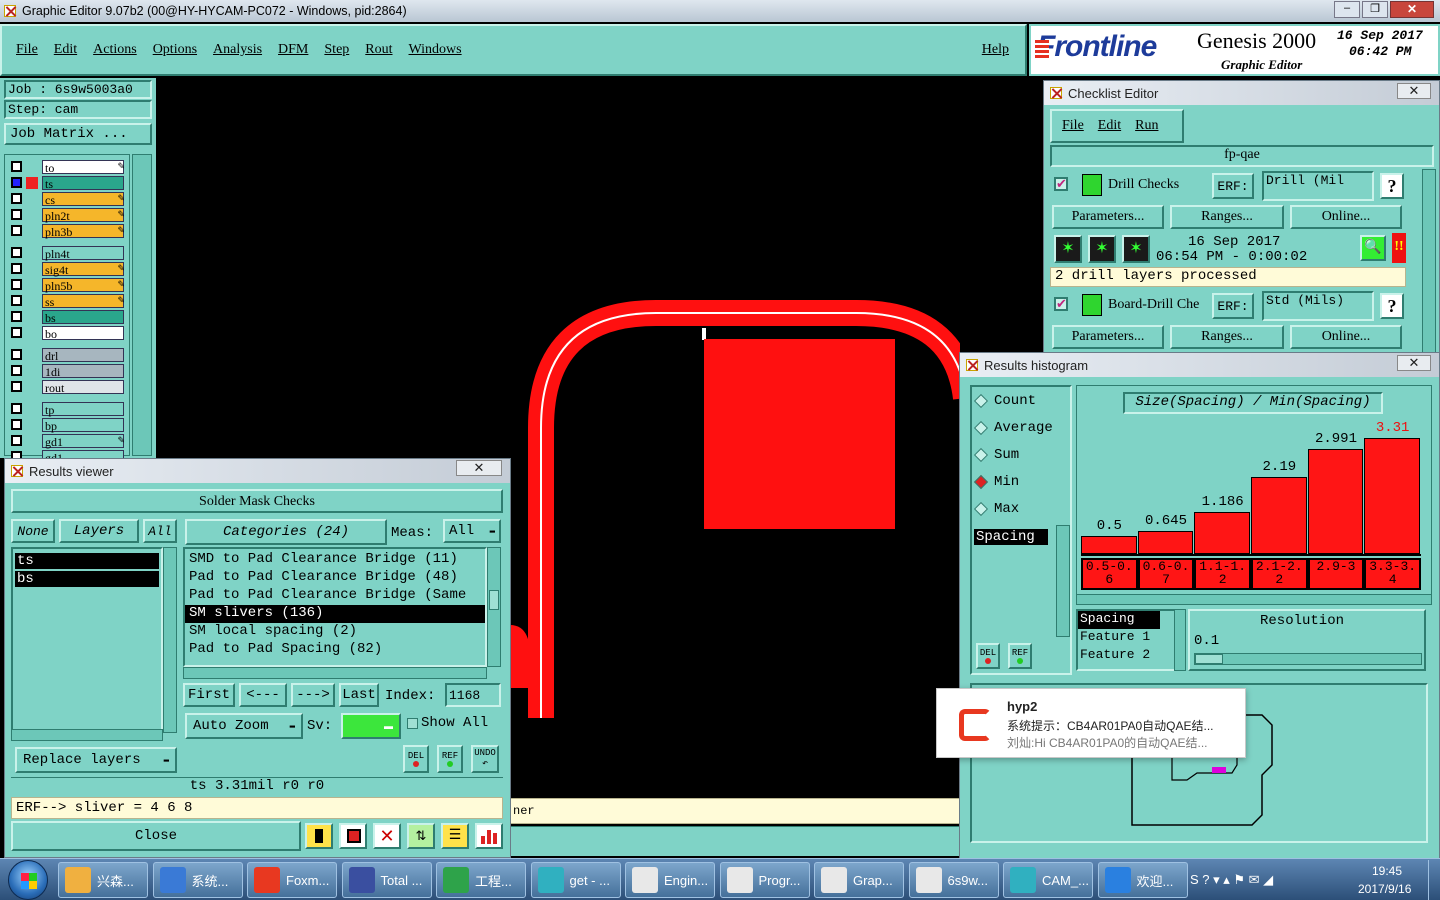 The image size is (1440, 900). I want to click on layer-row: cs ✎, so click(70, 199).